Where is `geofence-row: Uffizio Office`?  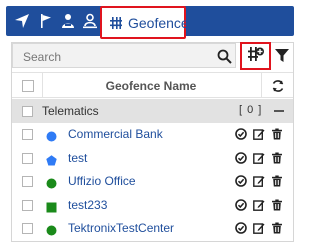 geofence-row: Uffizio Office is located at coordinates (152, 181).